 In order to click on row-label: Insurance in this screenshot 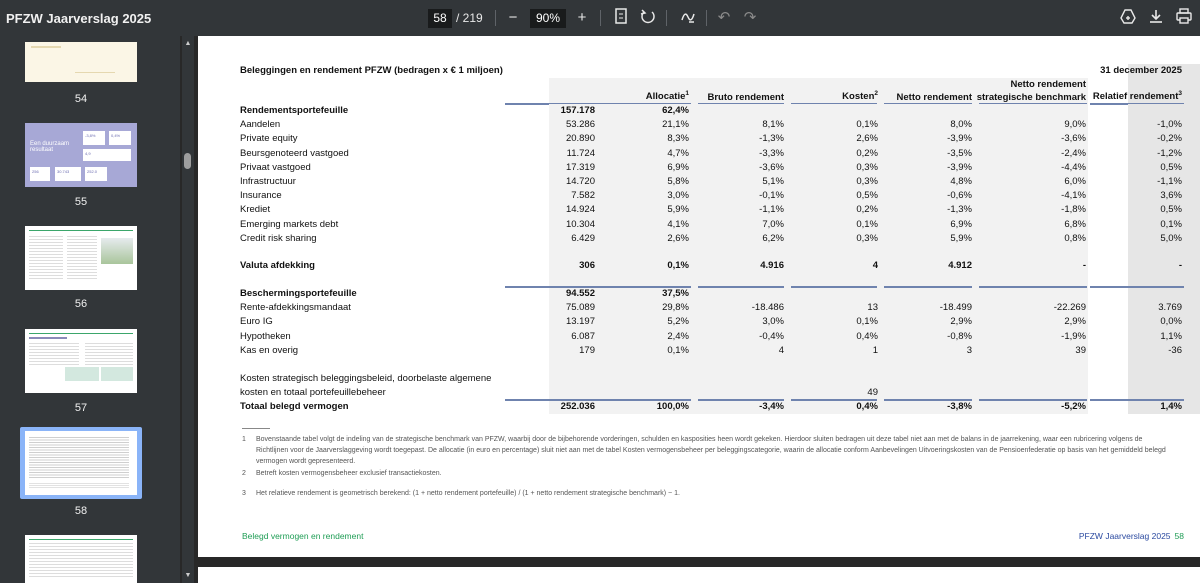, I will do `click(261, 196)`.